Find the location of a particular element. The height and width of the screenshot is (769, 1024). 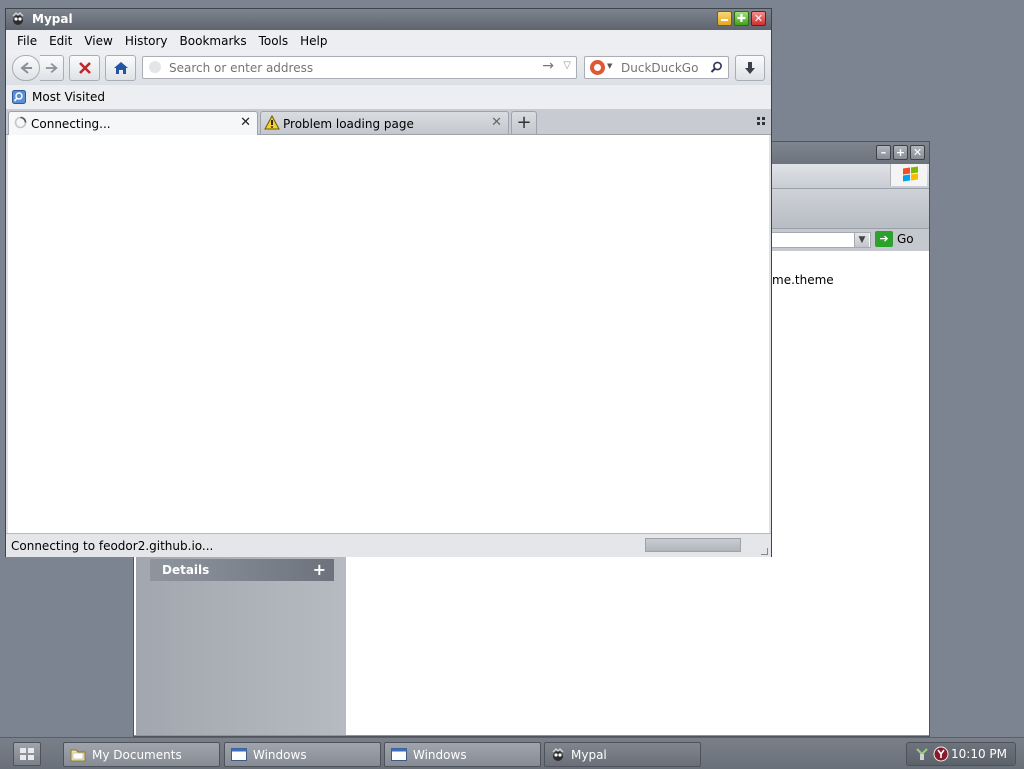

go-label: Go is located at coordinates (905, 239).